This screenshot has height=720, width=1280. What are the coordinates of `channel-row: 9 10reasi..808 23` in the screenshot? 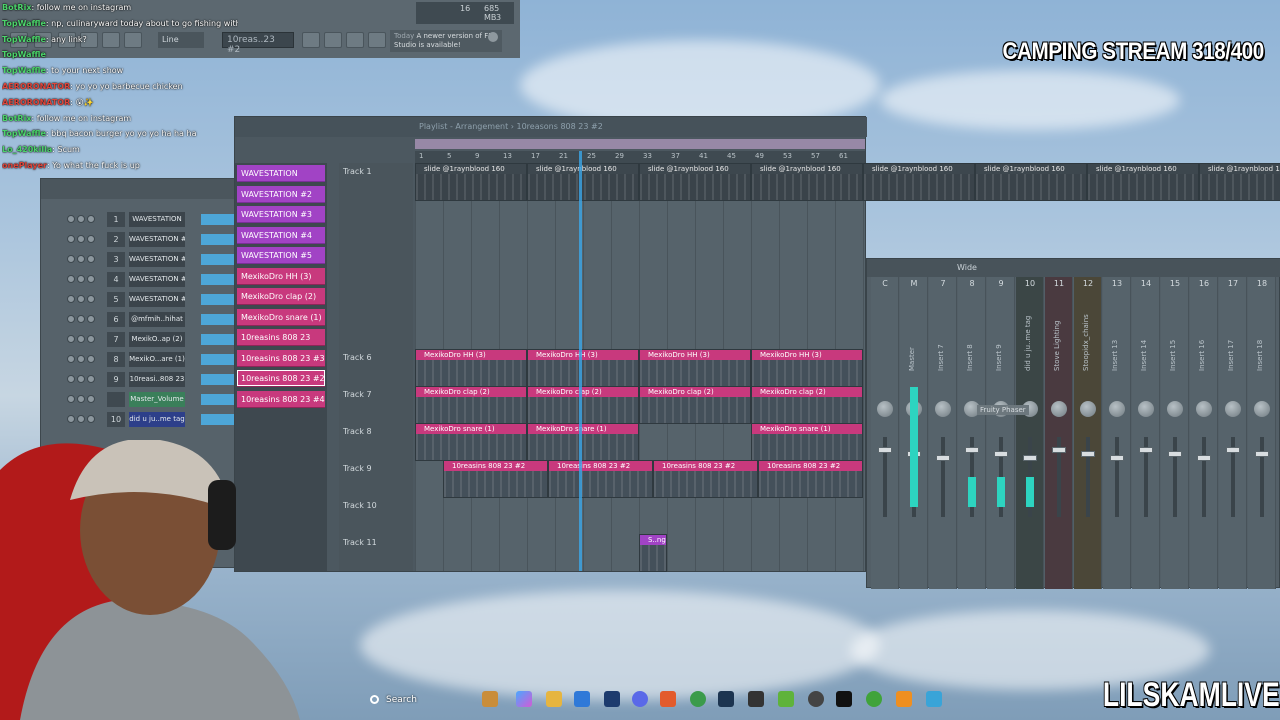 It's located at (152, 380).